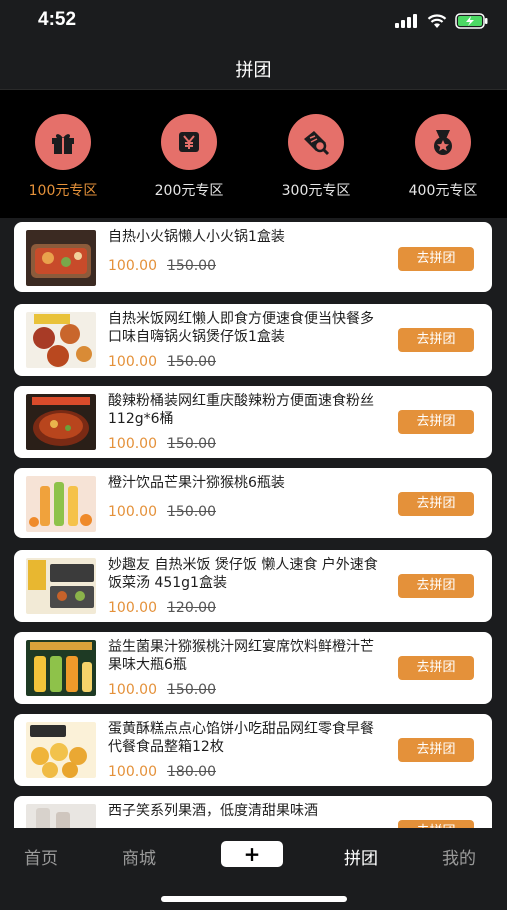 Image resolution: width=507 pixels, height=910 pixels. I want to click on category-100: 100元专区, so click(63, 157).